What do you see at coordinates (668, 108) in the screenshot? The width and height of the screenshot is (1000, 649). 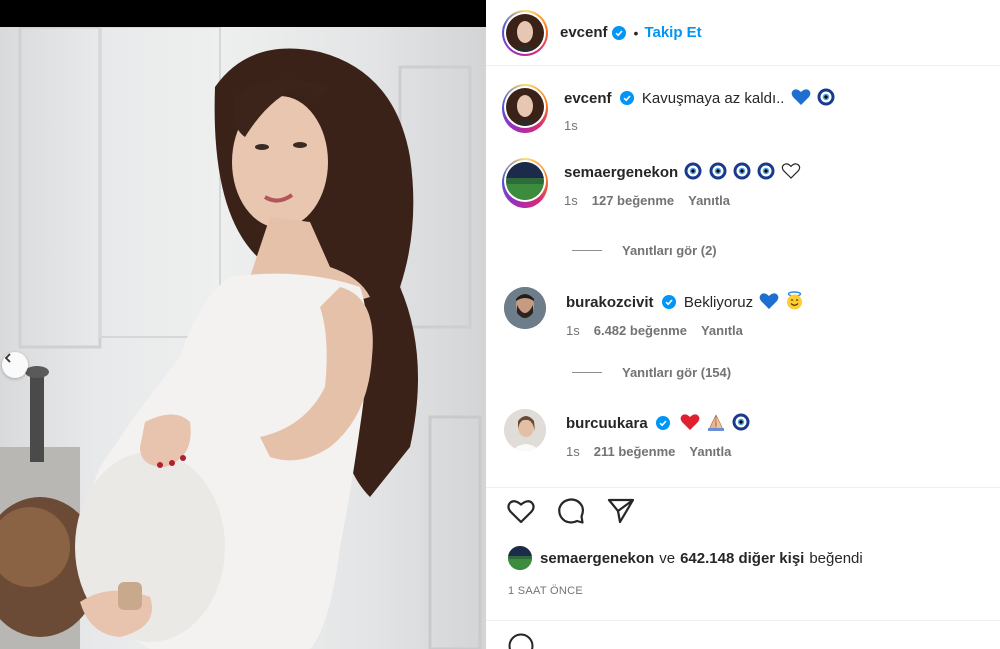 I see `caption-item: evcenf Kavuşmaya az kaldı.. 1s` at bounding box center [668, 108].